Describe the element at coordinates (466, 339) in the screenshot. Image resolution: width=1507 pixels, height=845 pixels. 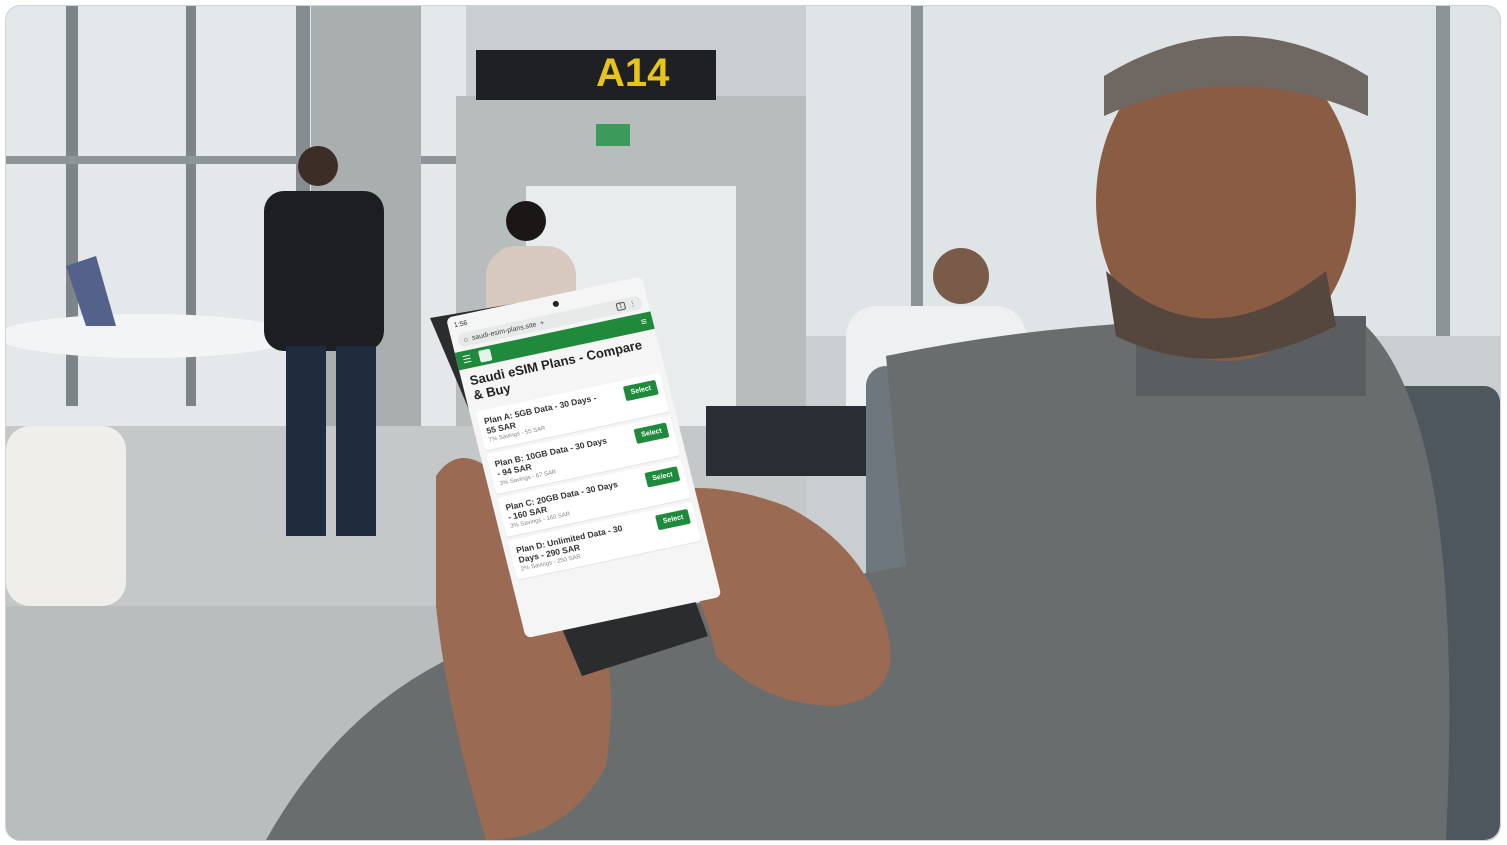
I see `home-icon: ⌂` at that location.